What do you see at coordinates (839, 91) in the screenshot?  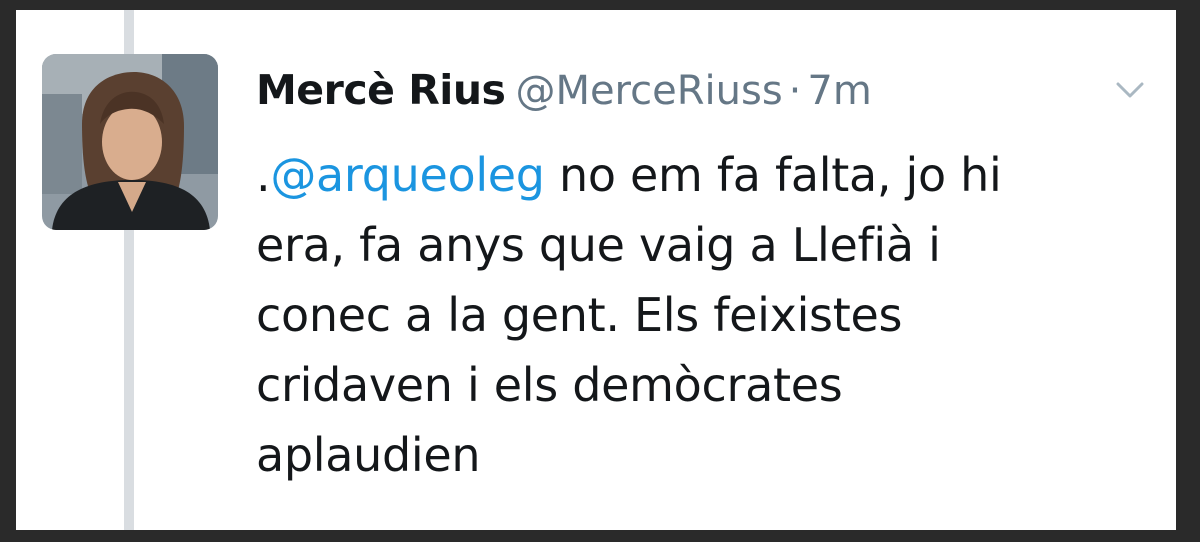 I see `timestamp: 7m` at bounding box center [839, 91].